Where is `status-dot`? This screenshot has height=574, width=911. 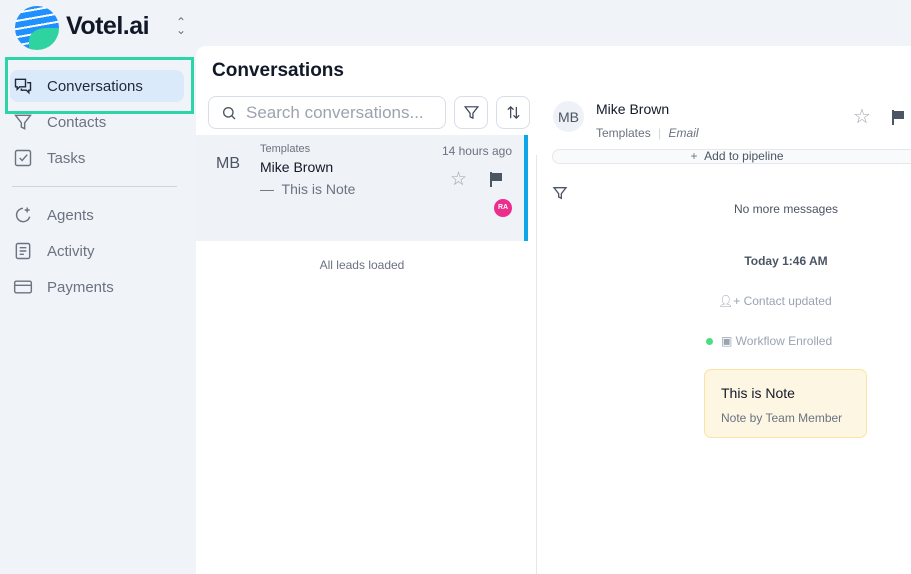 status-dot is located at coordinates (709, 341).